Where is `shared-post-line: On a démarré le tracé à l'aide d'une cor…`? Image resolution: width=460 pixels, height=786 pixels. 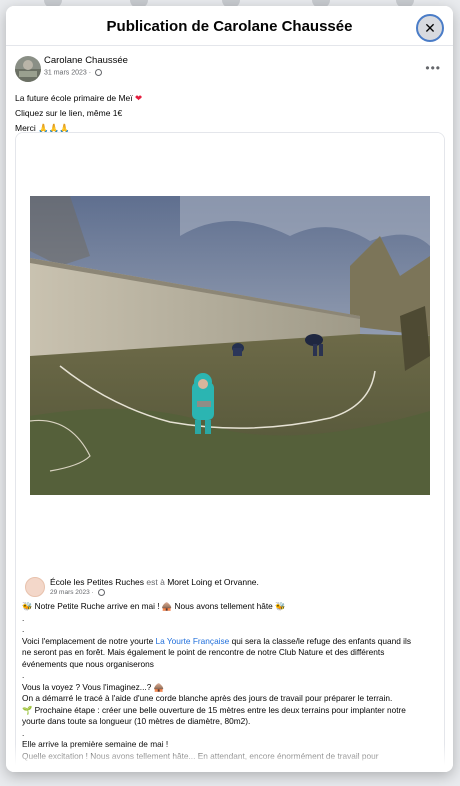
shared-post-line: On a démarré le tracé à l'aide d'une cor… is located at coordinates (231, 699).